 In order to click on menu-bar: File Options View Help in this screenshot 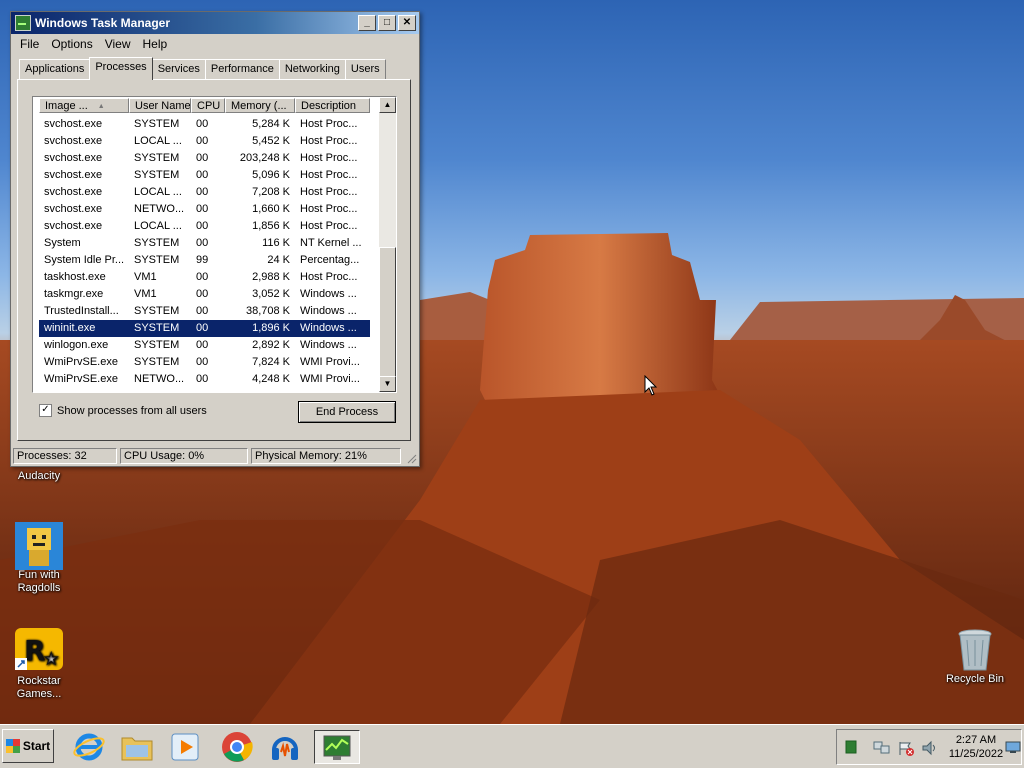, I will do `click(215, 44)`.